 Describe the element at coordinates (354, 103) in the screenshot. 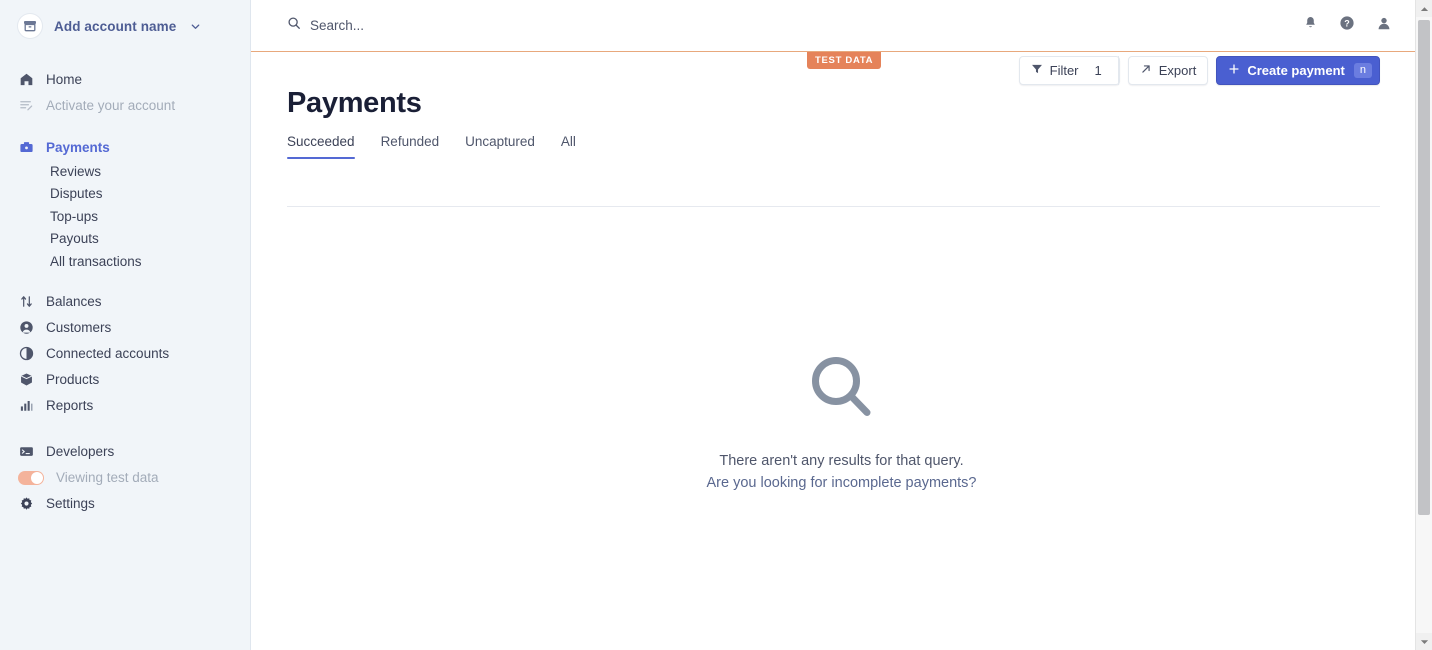

I see `page-title: Payments` at that location.